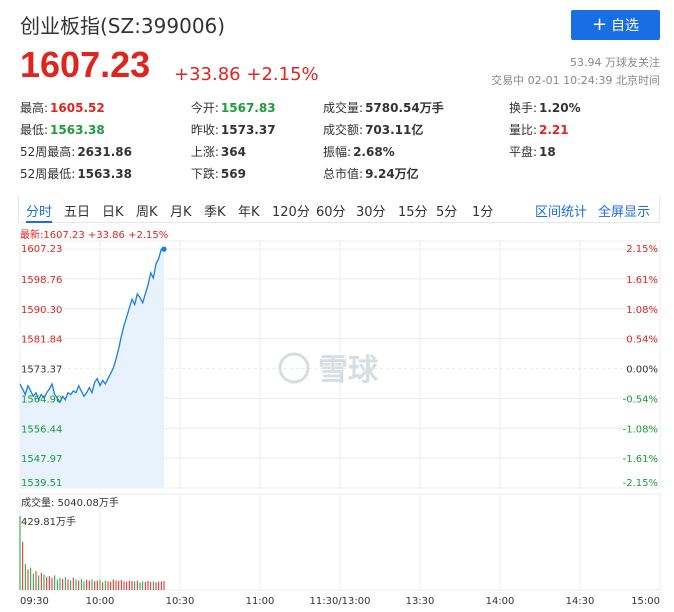  I want to click on y-right-tick: 1.61%, so click(642, 280).